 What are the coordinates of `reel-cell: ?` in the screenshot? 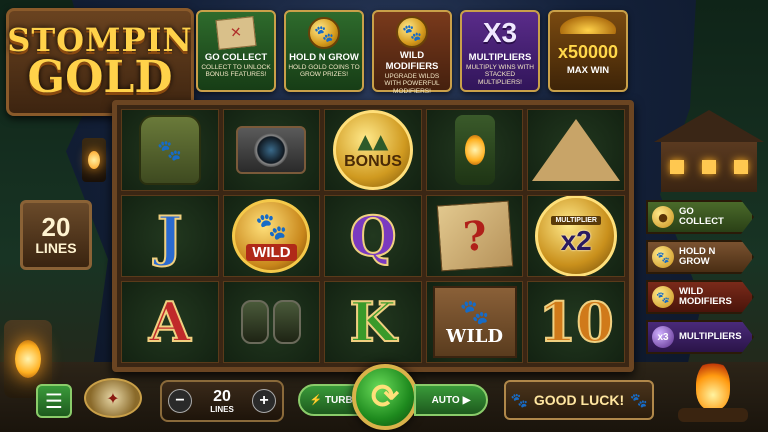 It's located at (474, 236).